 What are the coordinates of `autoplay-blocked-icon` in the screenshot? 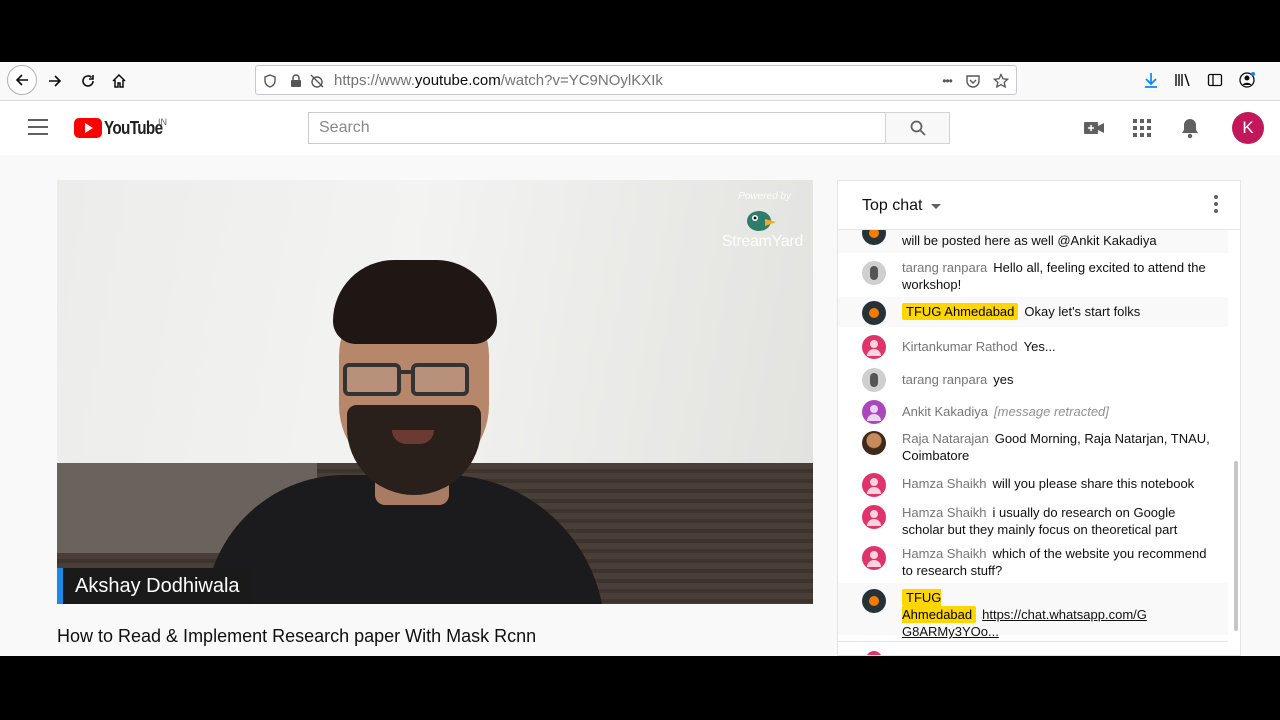 It's located at (317, 81).